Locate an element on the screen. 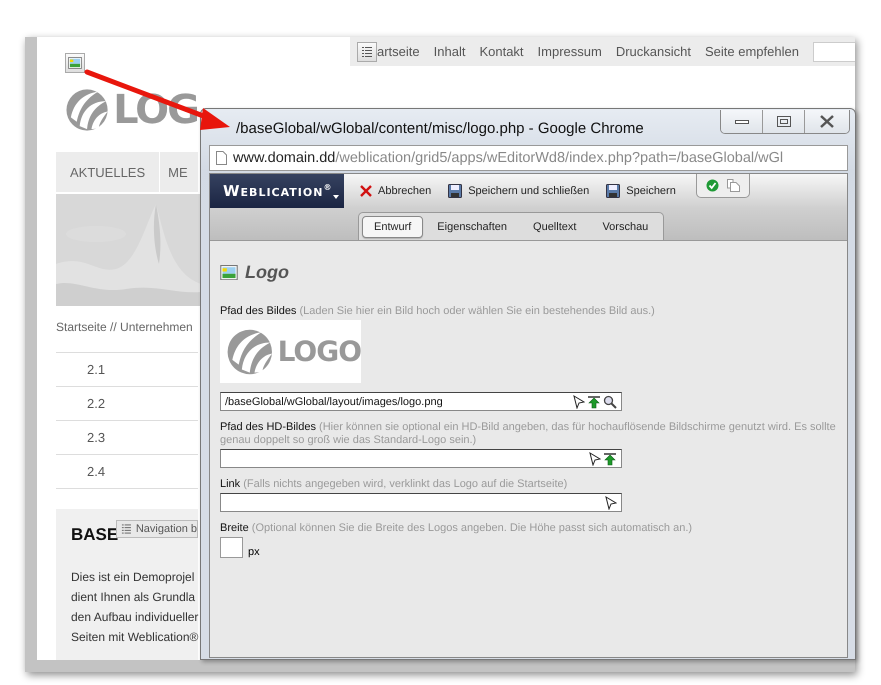 This screenshot has height=685, width=881. nav-link: artseite is located at coordinates (398, 51).